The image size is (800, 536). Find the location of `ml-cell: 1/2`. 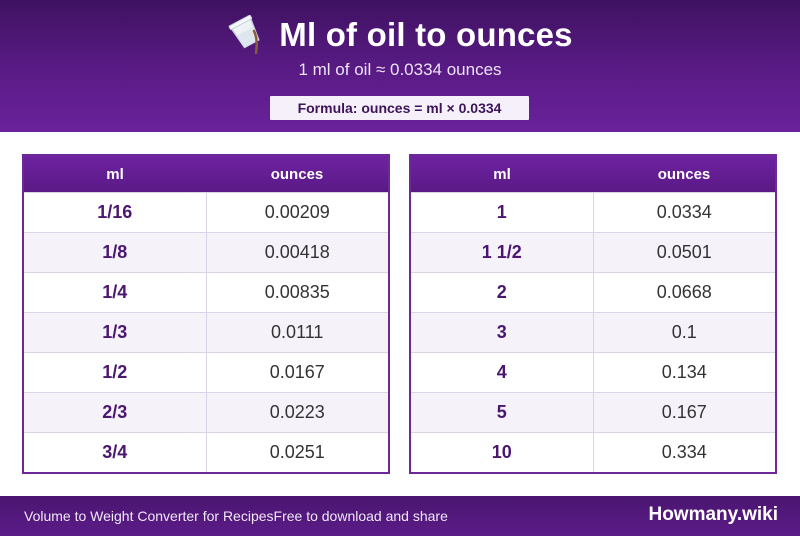

ml-cell: 1/2 is located at coordinates (114, 372).